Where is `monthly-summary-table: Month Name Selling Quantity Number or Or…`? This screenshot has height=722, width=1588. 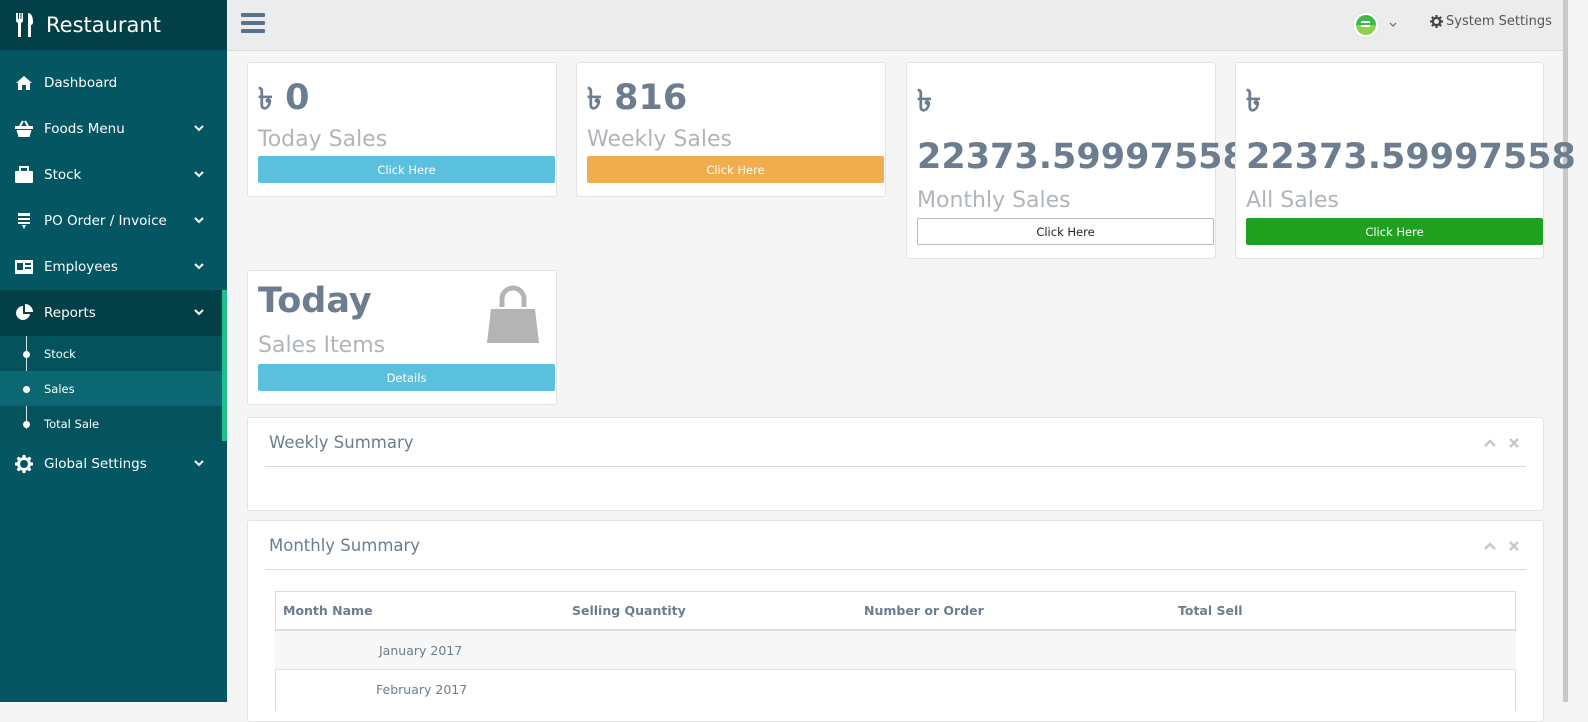 monthly-summary-table: Month Name Selling Quantity Number or Or… is located at coordinates (895, 649).